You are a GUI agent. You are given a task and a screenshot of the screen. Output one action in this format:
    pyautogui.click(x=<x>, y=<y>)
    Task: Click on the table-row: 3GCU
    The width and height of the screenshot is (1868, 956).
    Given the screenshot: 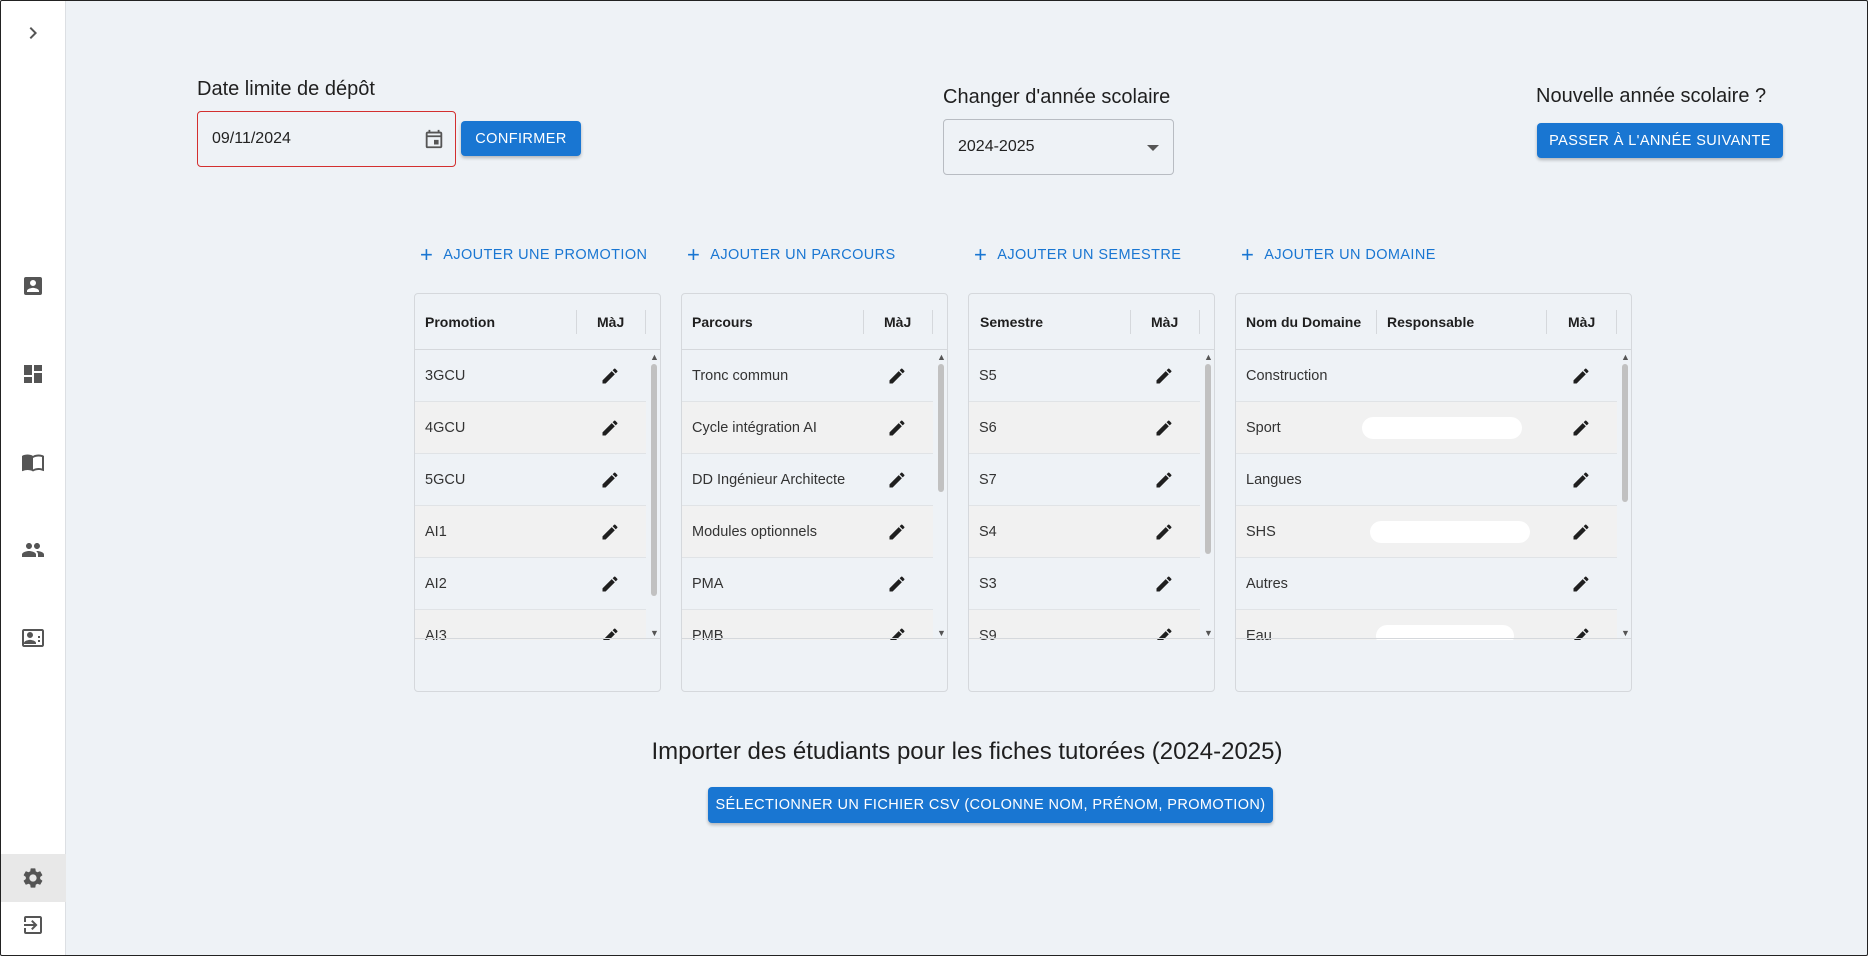 What is the action you would take?
    pyautogui.click(x=530, y=376)
    